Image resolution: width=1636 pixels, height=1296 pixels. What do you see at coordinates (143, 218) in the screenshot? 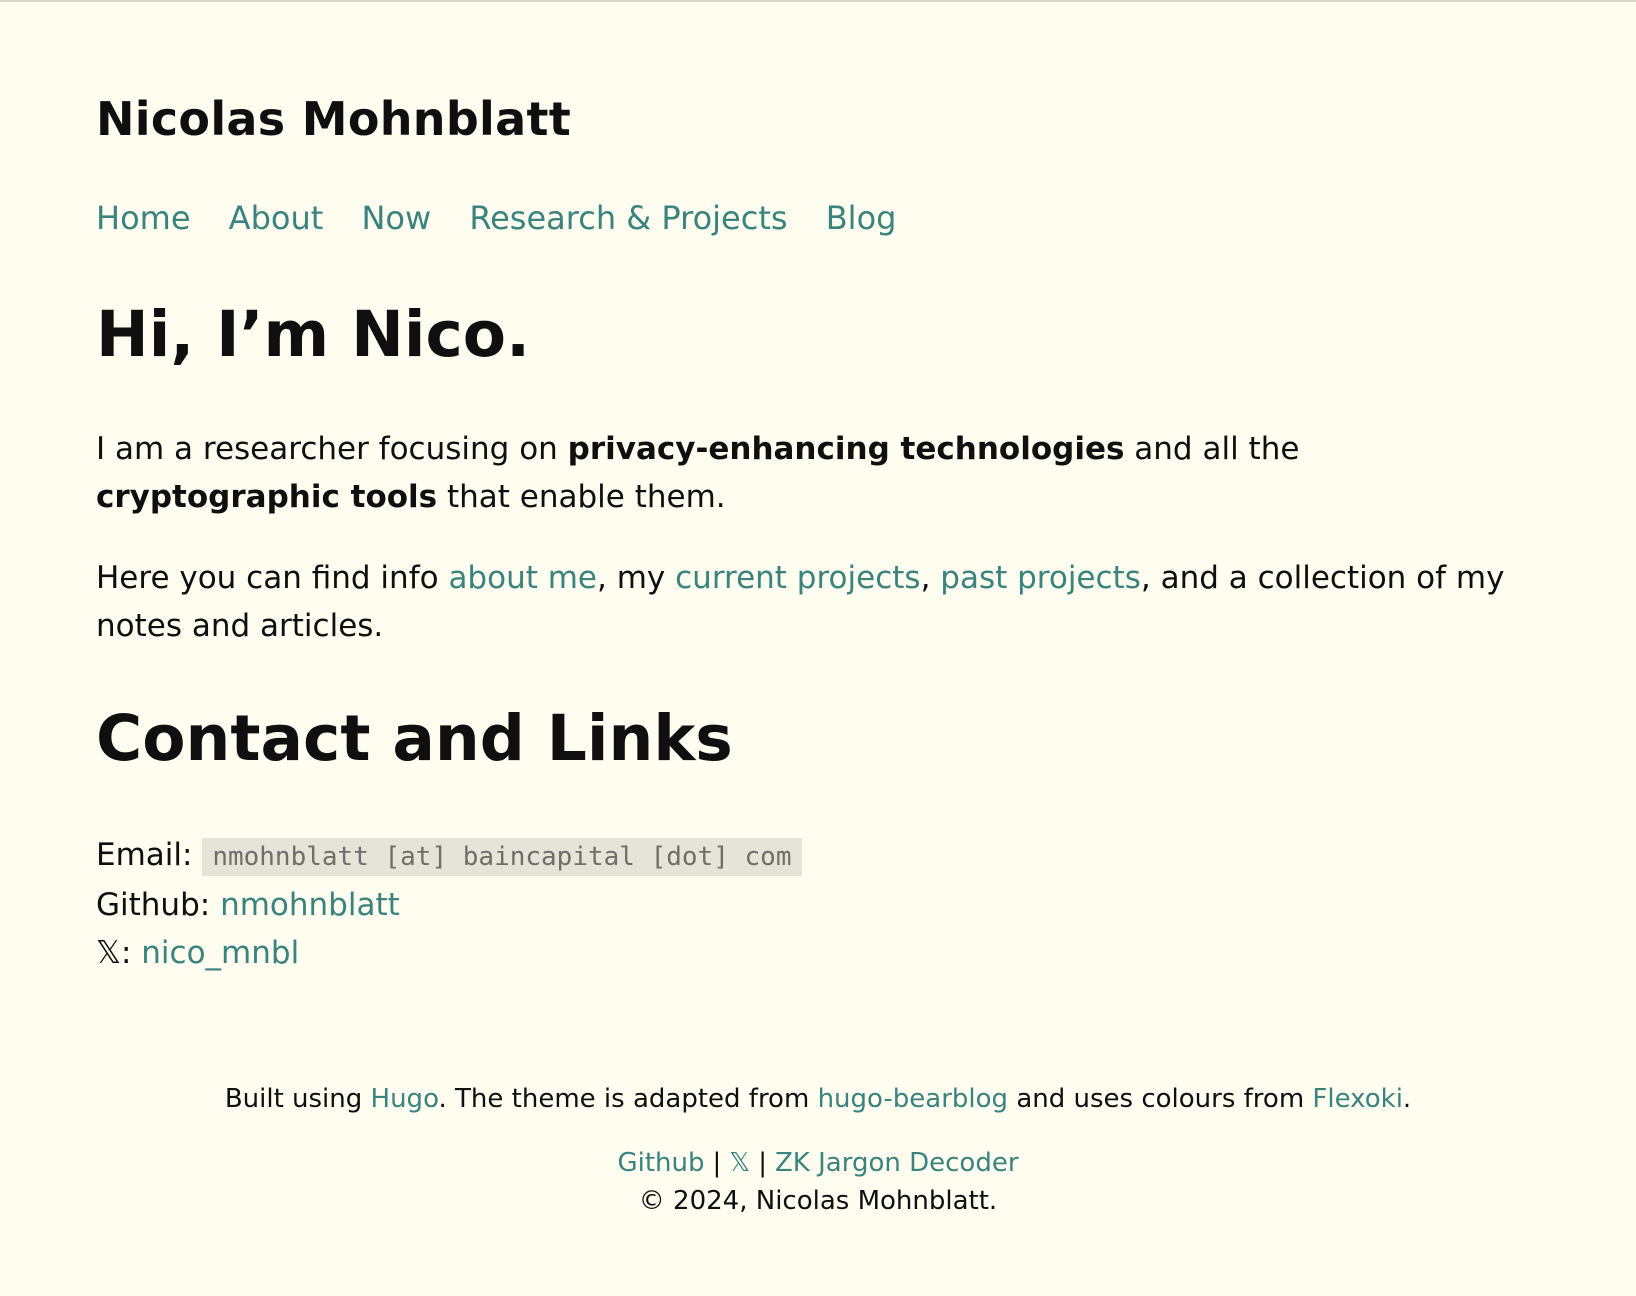
I see `nav-home: Home` at bounding box center [143, 218].